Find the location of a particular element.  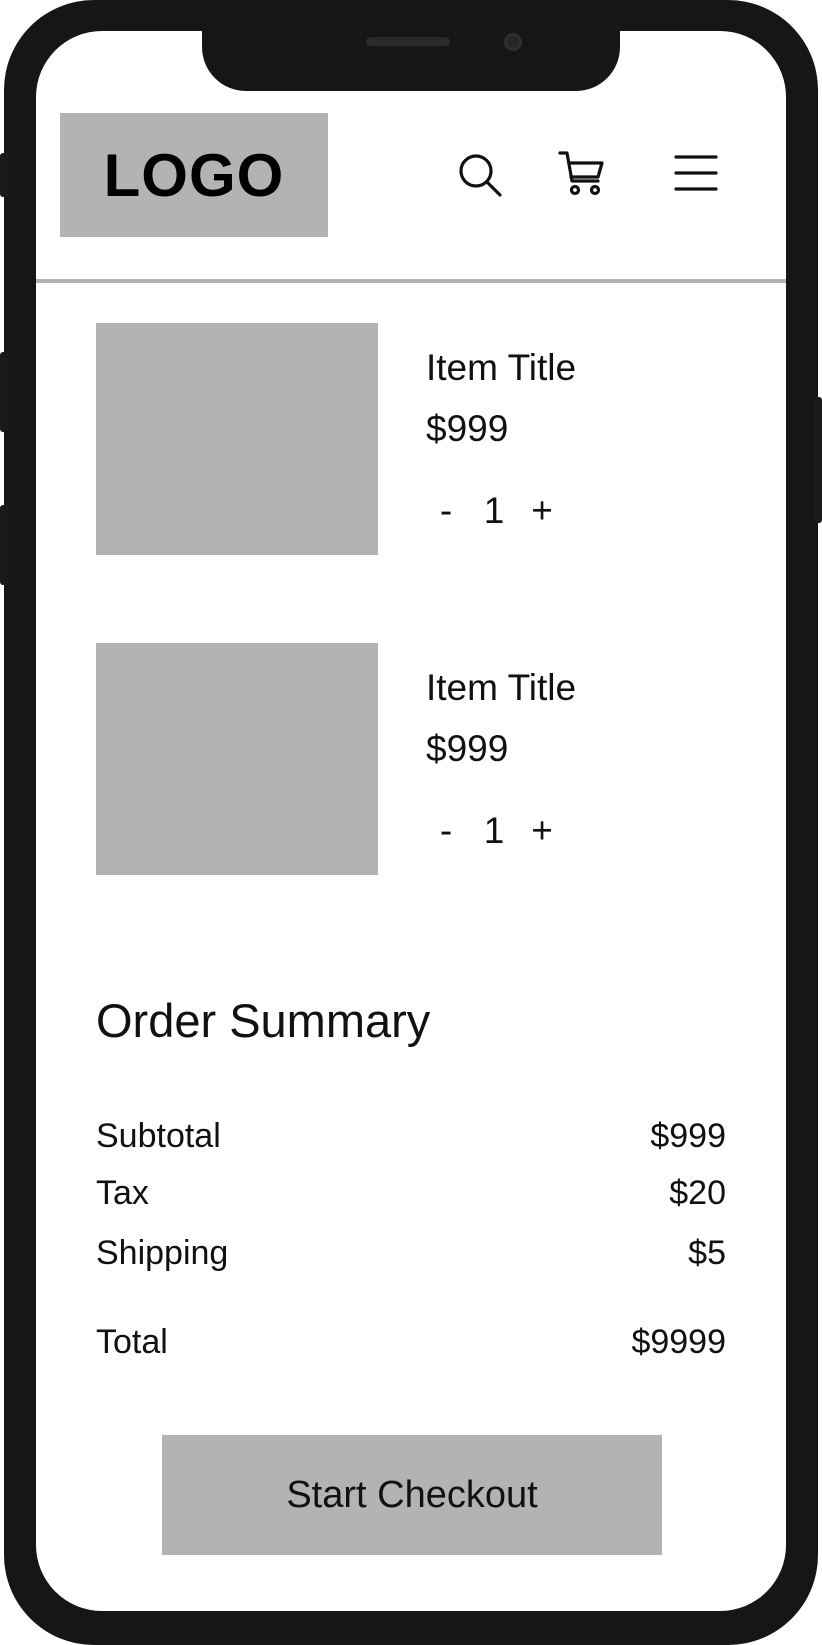

notch is located at coordinates (411, 61).